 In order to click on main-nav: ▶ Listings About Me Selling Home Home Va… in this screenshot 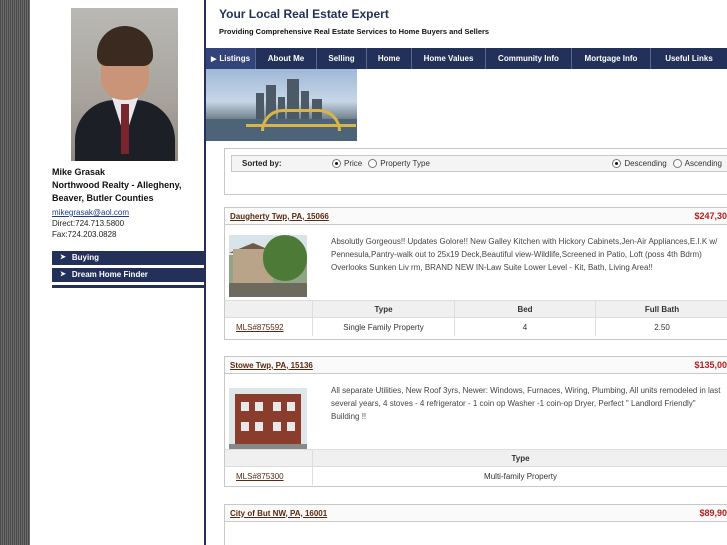, I will do `click(466, 58)`.